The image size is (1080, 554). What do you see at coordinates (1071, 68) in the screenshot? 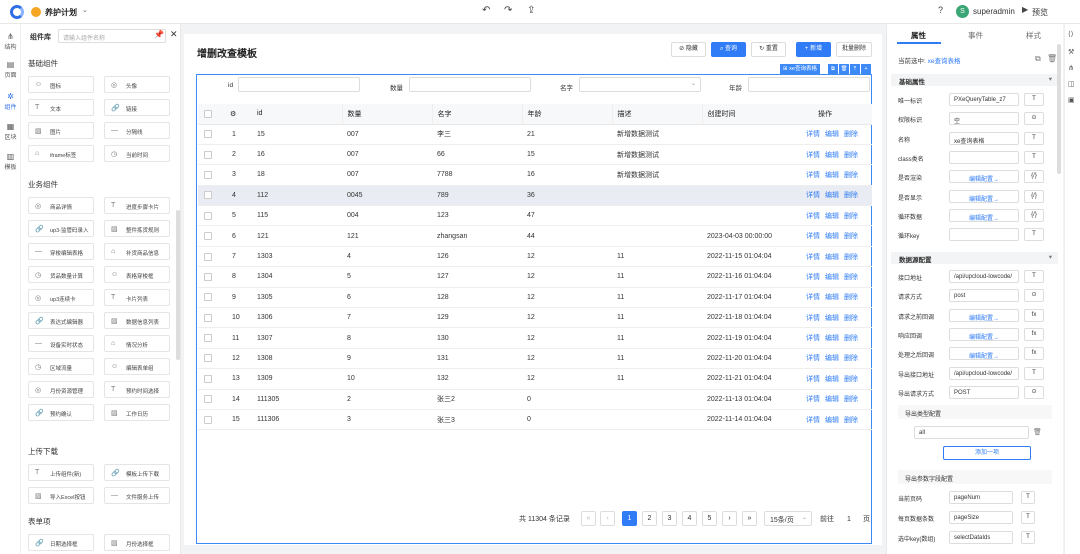
I see `tree-icon: ⋔` at bounding box center [1071, 68].